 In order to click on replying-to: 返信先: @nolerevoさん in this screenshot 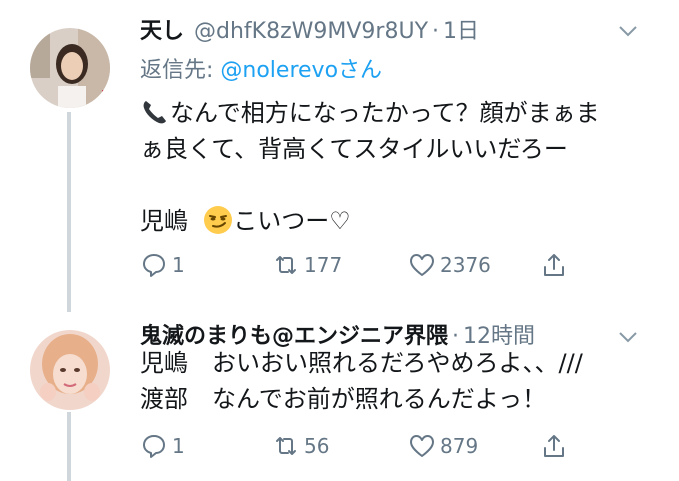, I will do `click(261, 68)`.